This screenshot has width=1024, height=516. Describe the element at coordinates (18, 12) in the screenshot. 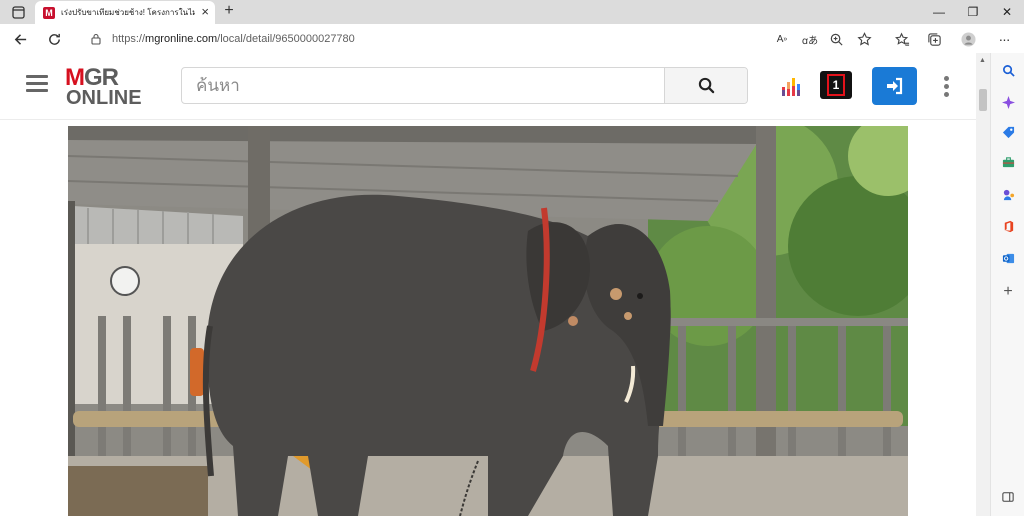

I see `tab-actions-icon` at that location.